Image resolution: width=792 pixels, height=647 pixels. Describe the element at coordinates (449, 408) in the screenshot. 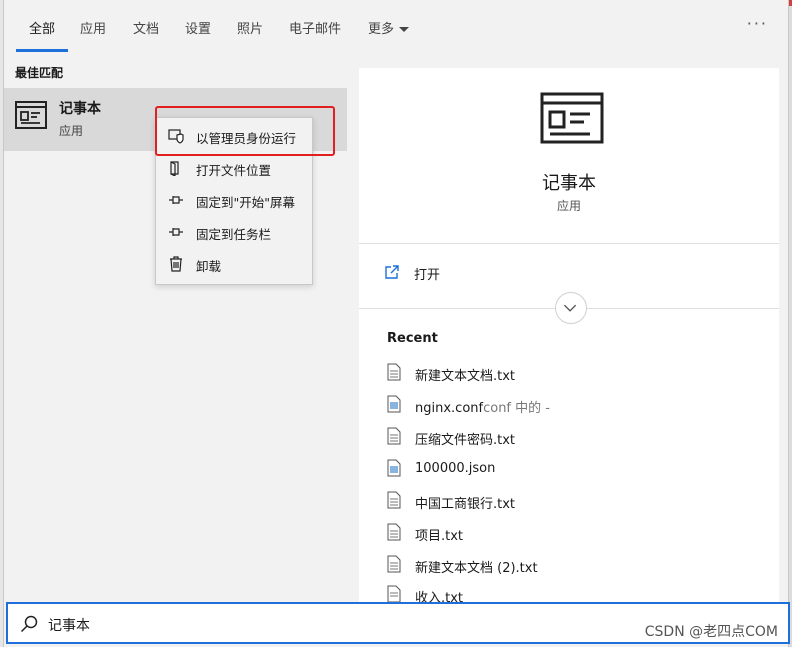

I see `recent-item-name: nginx.conf` at that location.